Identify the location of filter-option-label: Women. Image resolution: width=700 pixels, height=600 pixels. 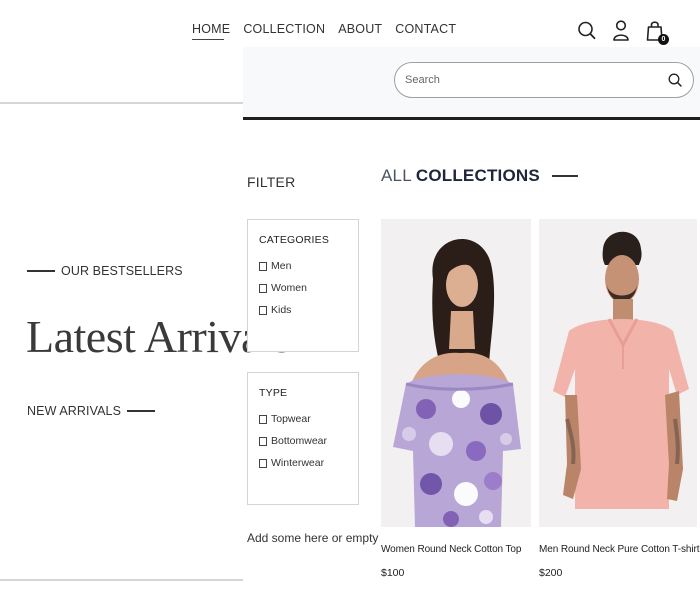
(289, 288).